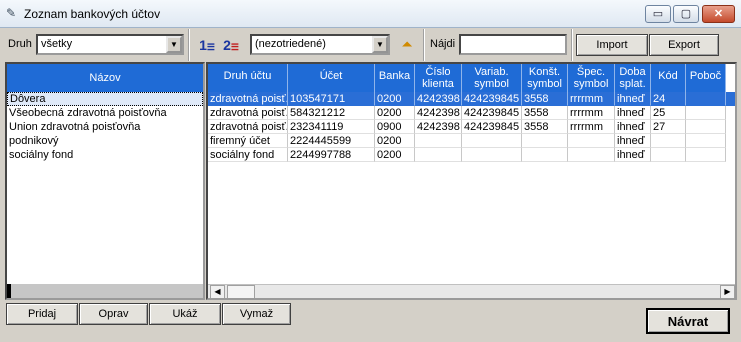  Describe the element at coordinates (105, 291) in the screenshot. I see `list-horizontal-scrollbar` at that location.